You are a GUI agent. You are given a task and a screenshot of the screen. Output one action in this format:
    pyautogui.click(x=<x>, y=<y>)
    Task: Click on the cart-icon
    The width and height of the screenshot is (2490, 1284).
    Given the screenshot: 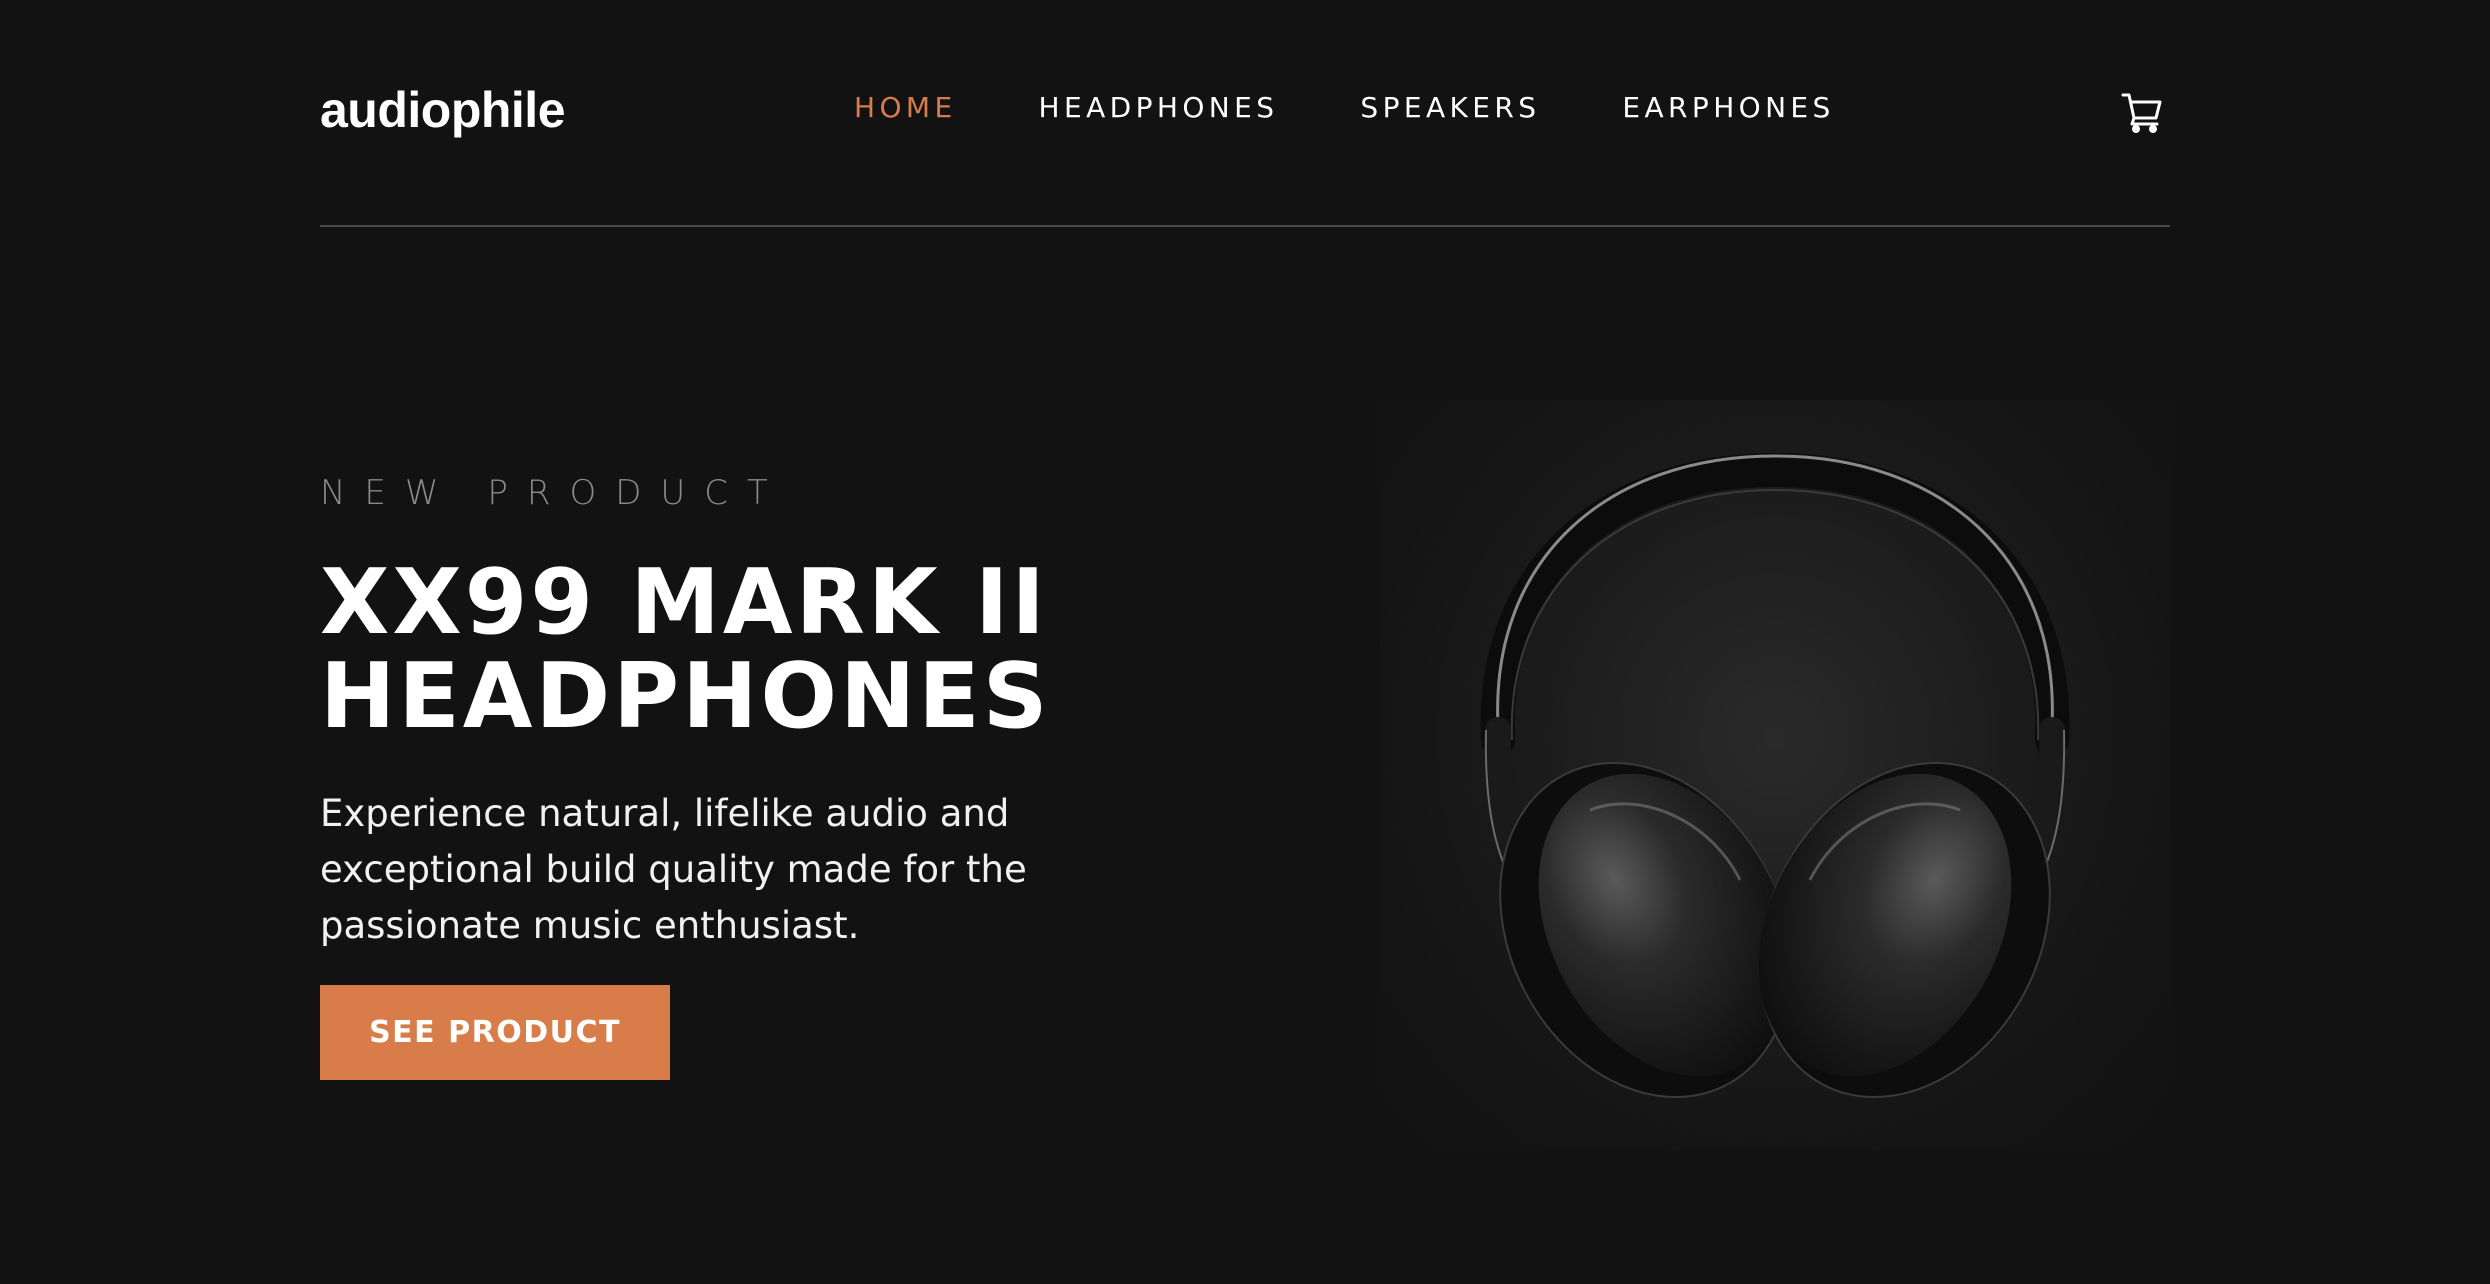 What is the action you would take?
    pyautogui.click(x=2142, y=112)
    